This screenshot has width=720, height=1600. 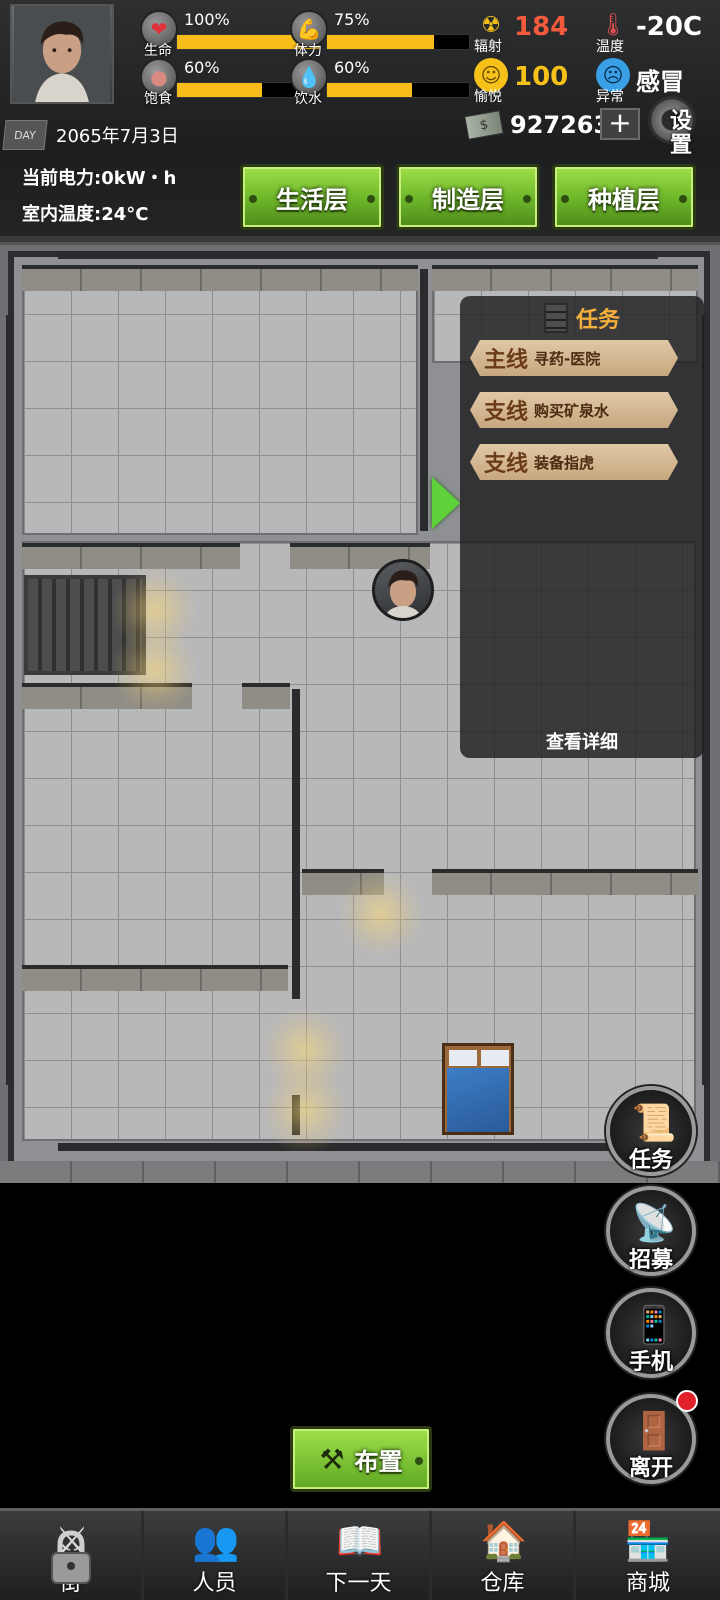 What do you see at coordinates (214, 1583) in the screenshot?
I see `nav-label: 人员` at bounding box center [214, 1583].